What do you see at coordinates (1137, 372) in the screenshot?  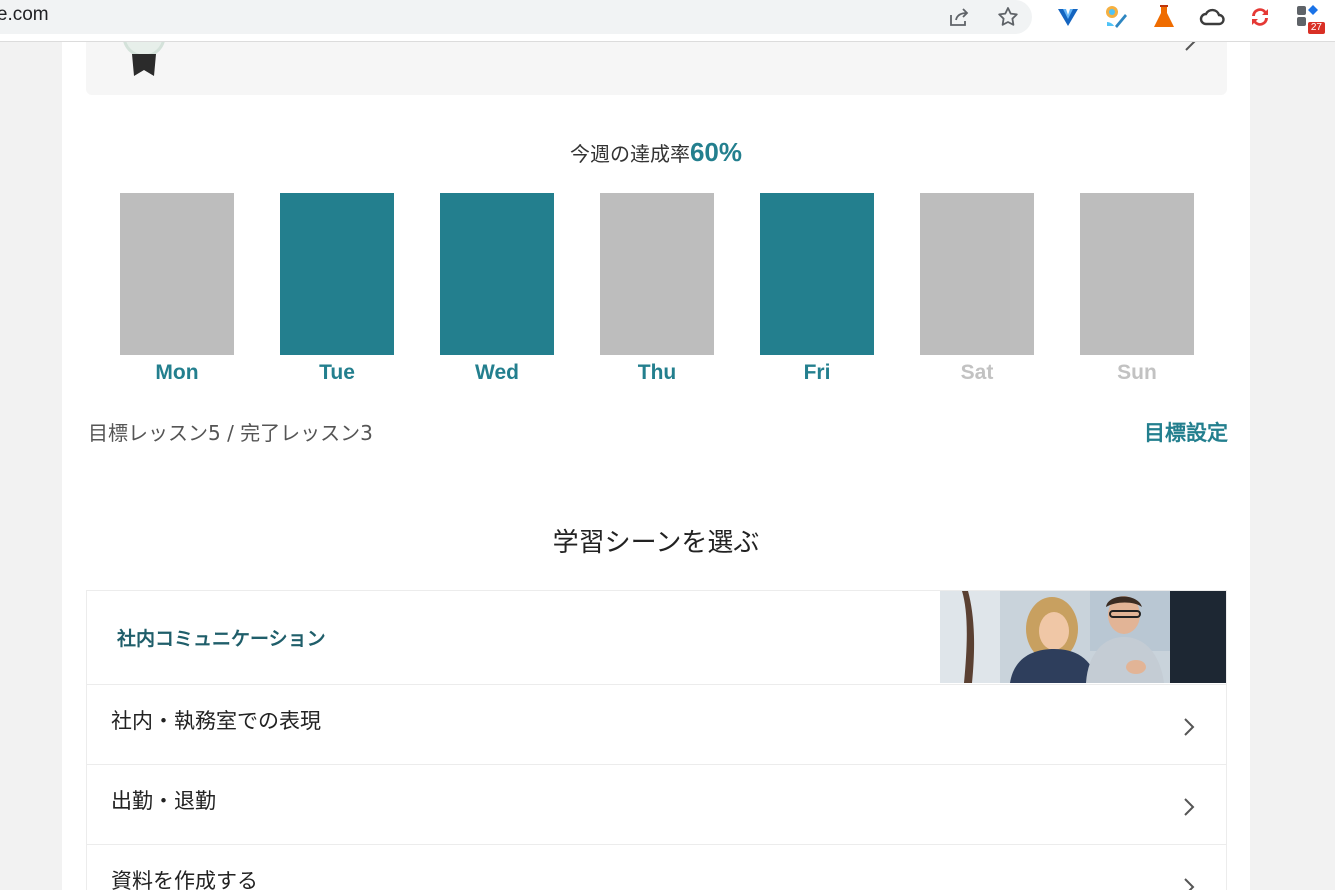 I see `day-label-sun: Sun` at bounding box center [1137, 372].